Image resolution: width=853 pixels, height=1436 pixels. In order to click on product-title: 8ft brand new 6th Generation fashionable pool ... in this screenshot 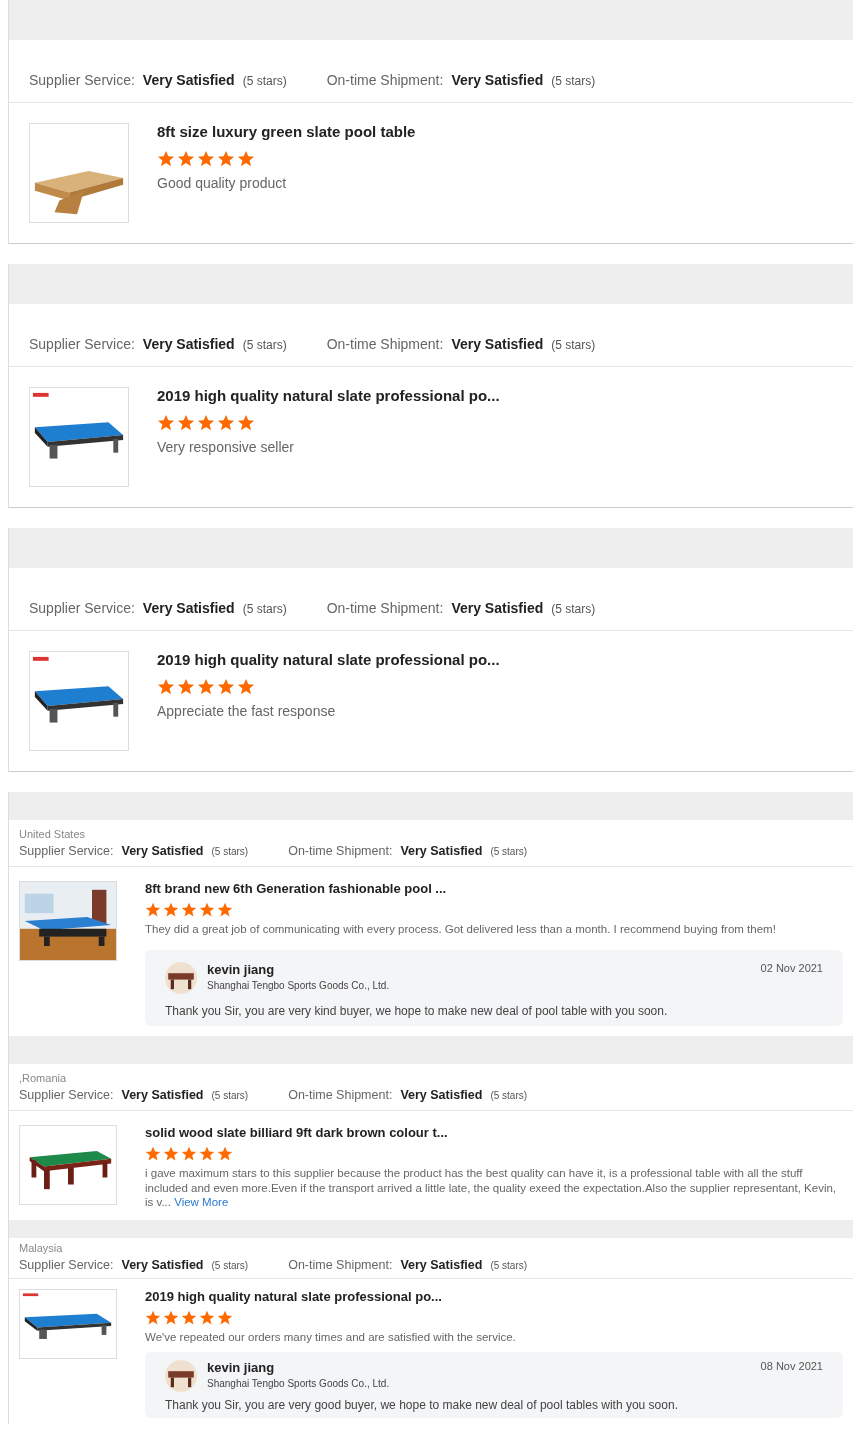, I will do `click(296, 888)`.